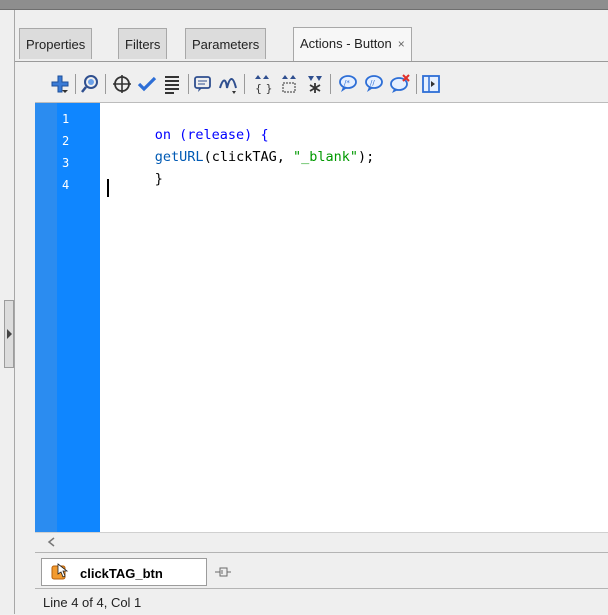 The width and height of the screenshot is (608, 615). I want to click on text-caret, so click(108, 188).